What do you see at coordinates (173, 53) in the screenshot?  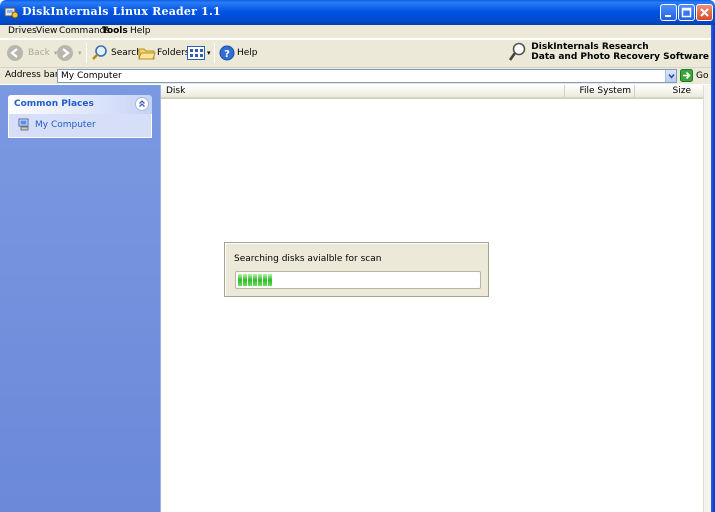 I see `folders-label: Folders` at bounding box center [173, 53].